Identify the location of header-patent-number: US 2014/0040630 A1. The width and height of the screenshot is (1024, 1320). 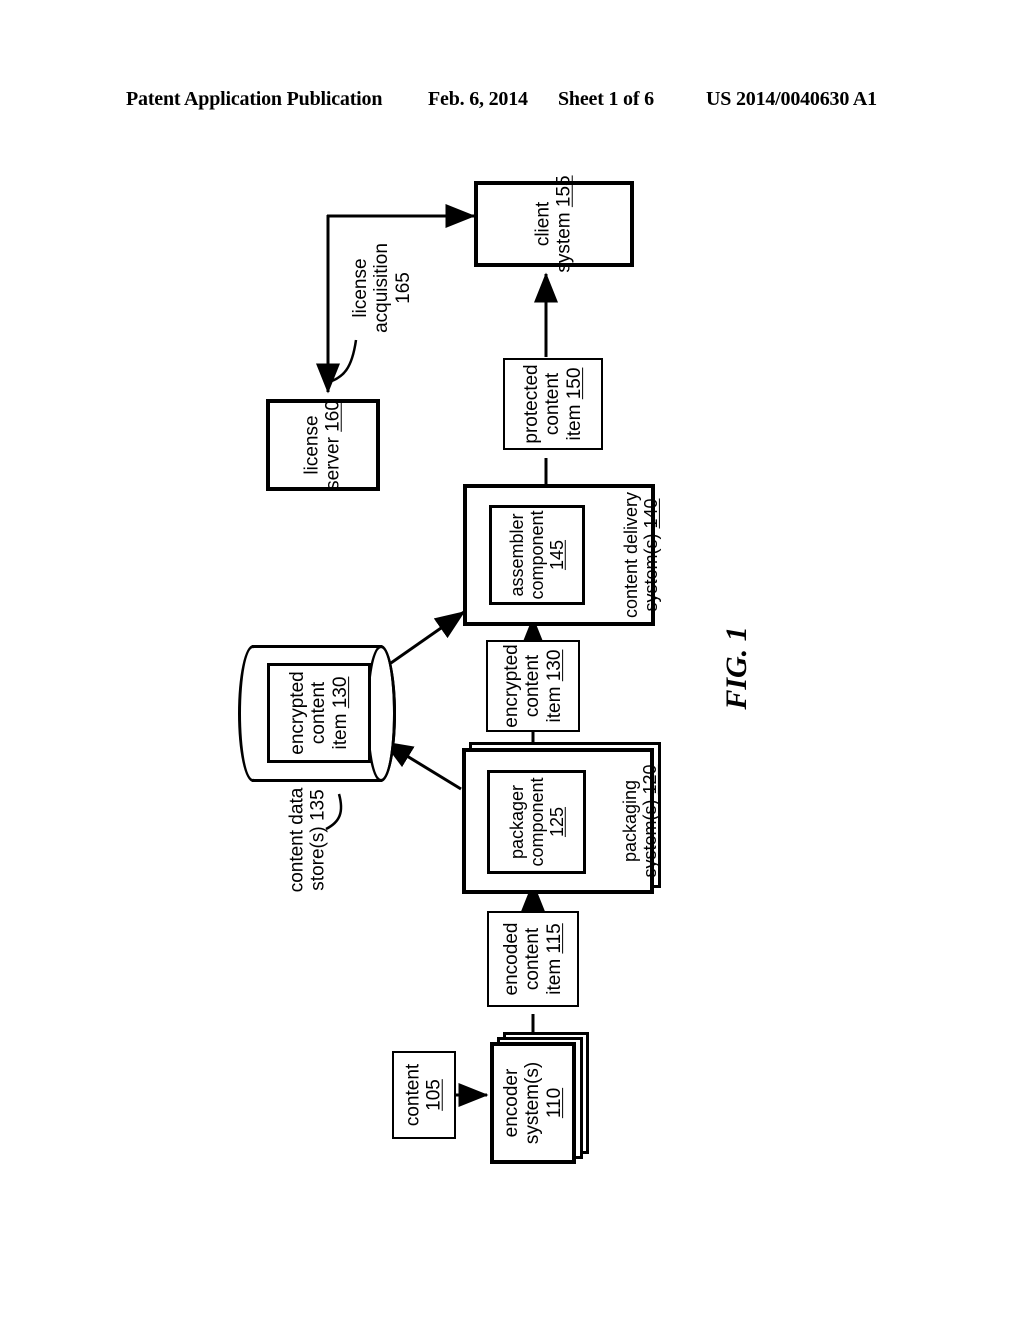
(791, 99).